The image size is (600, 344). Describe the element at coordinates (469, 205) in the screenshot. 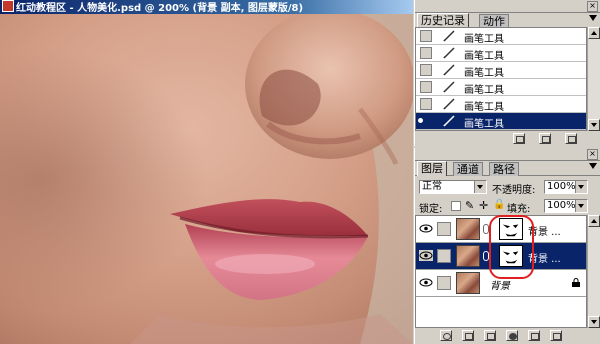

I see `lock-image-brush-icon: ✎` at that location.